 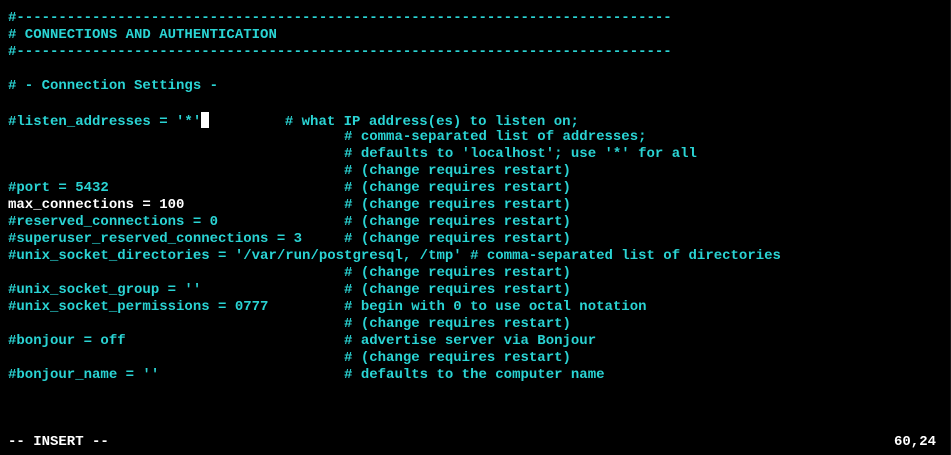 What do you see at coordinates (394, 122) in the screenshot?
I see `inline-comment-text: # what IP address(es) to listen on;` at bounding box center [394, 122].